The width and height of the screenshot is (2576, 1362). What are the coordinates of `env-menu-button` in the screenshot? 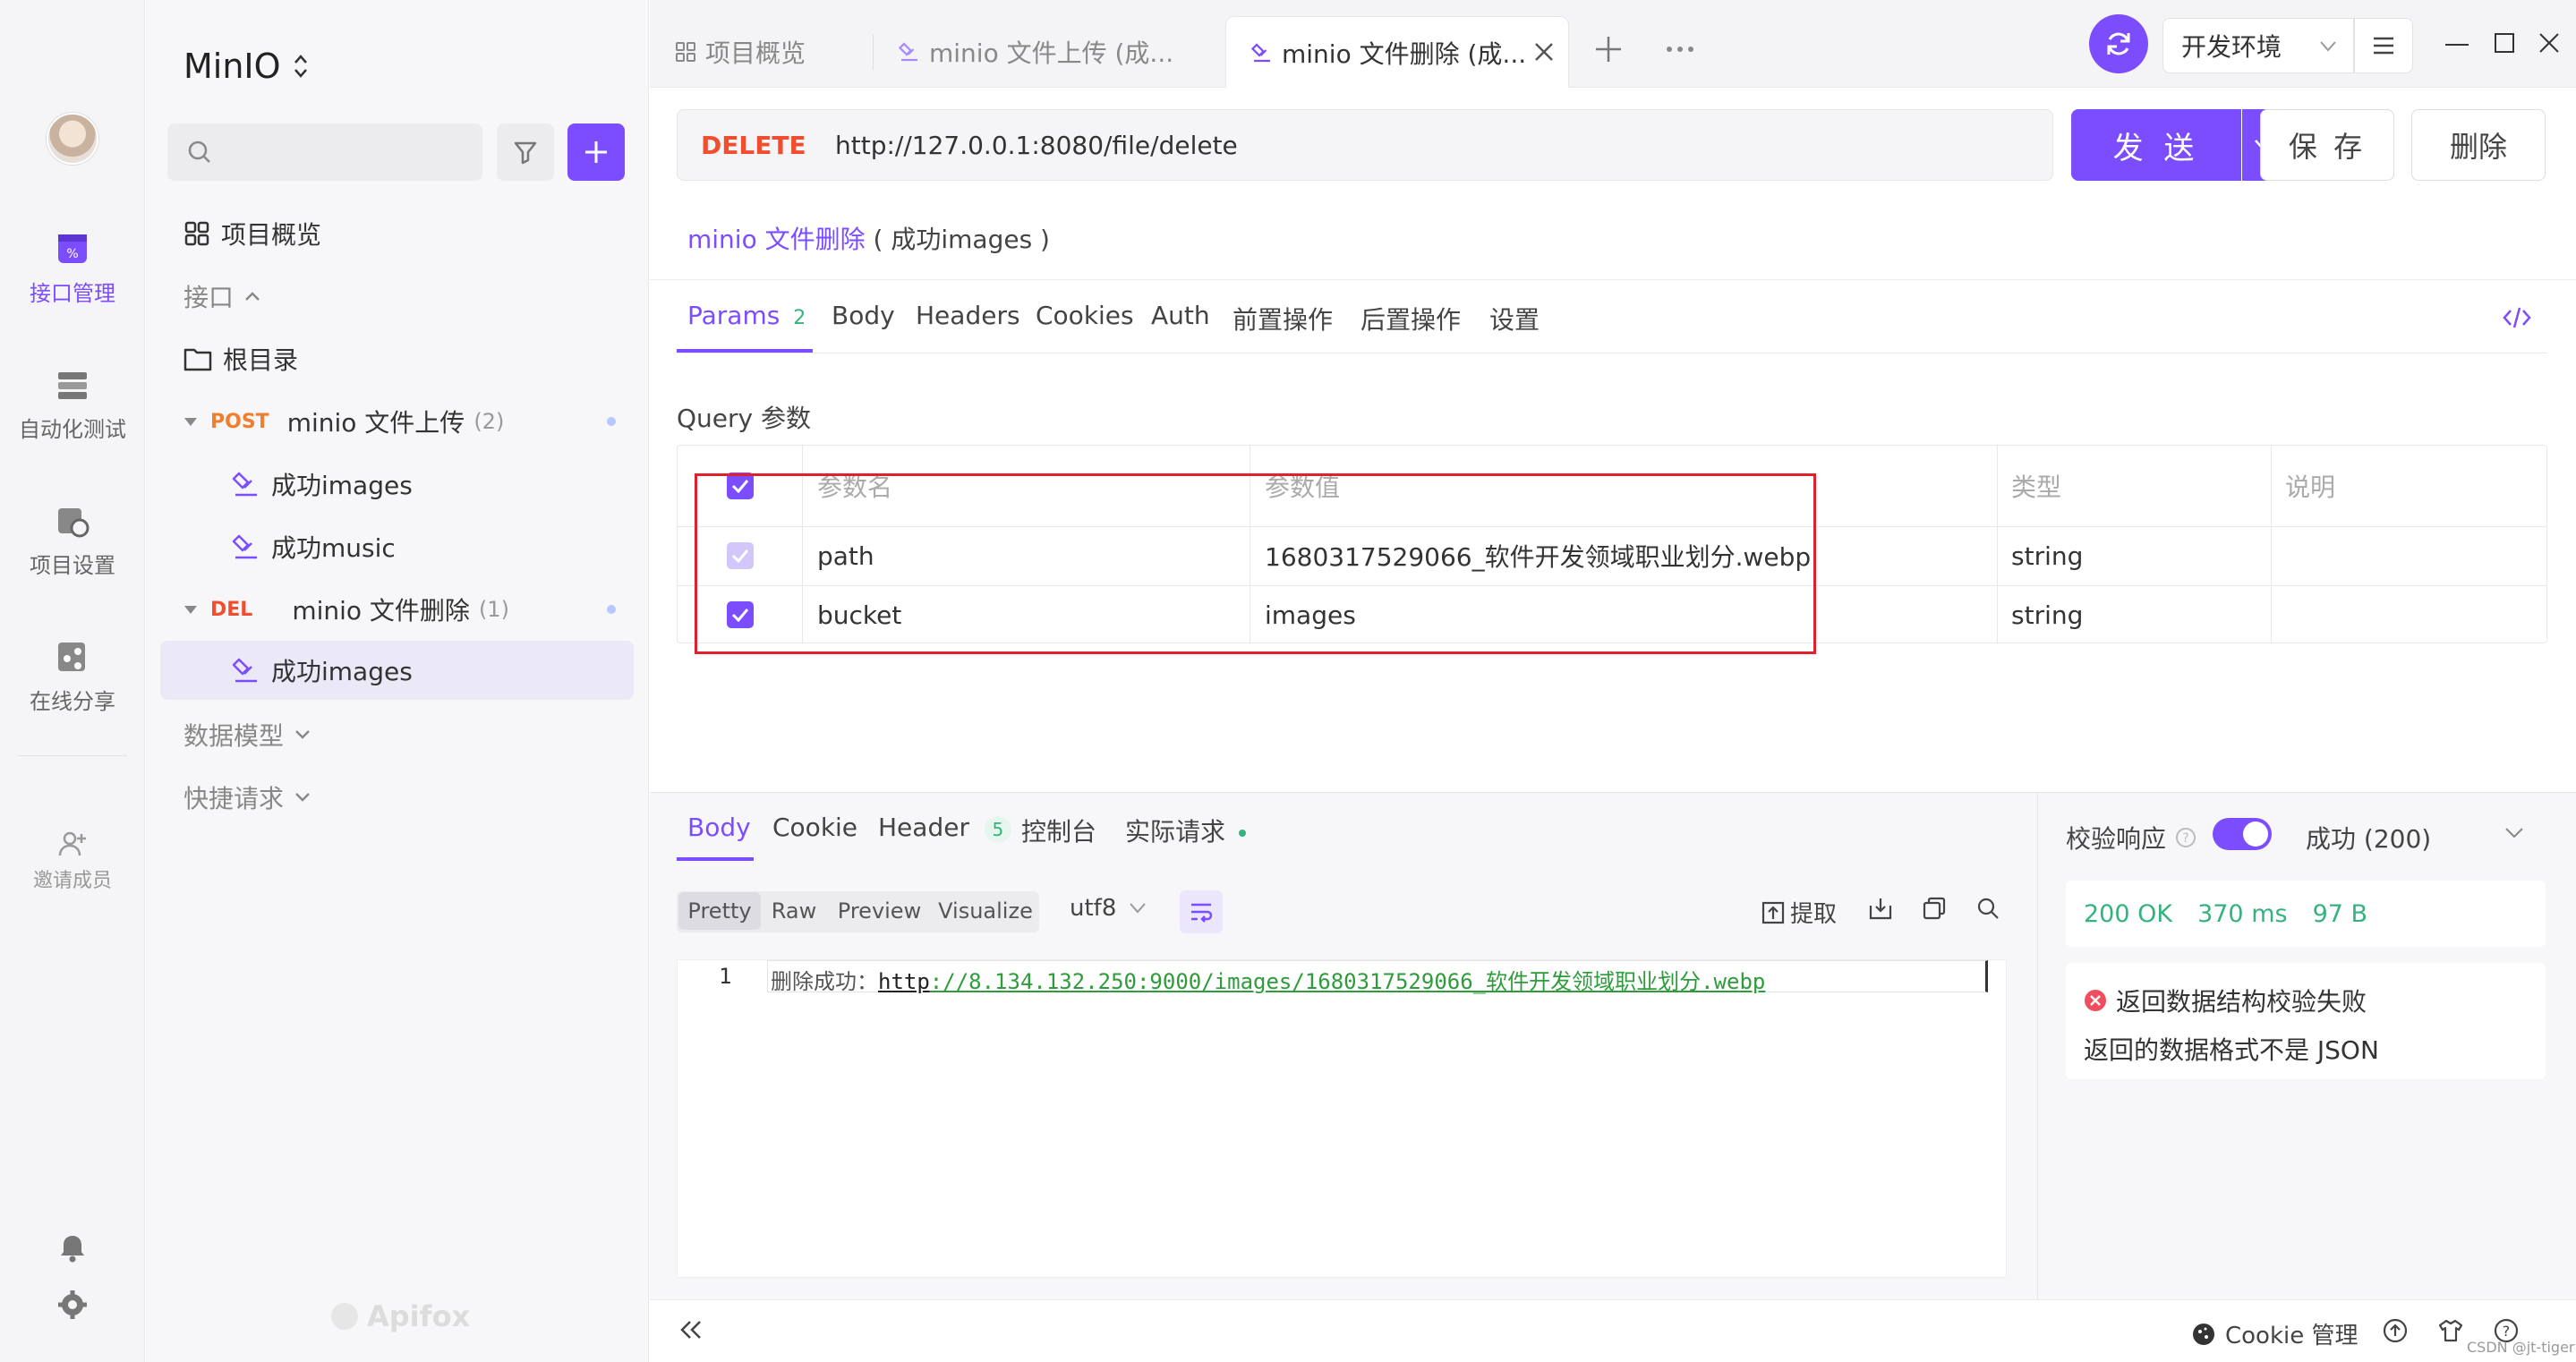 It's located at (2383, 46).